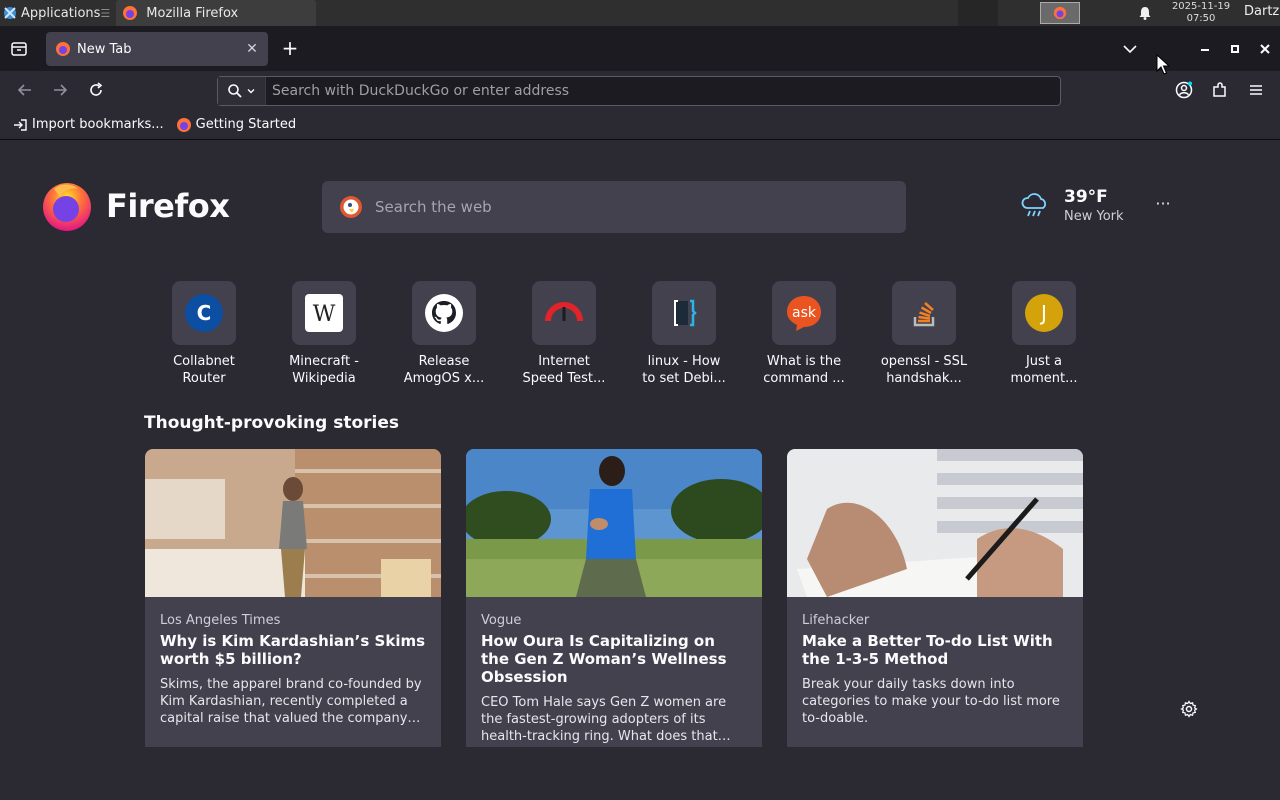 The height and width of the screenshot is (800, 1280). What do you see at coordinates (640, 125) in the screenshot?
I see `bookmarks-toolbar: Import bookmarks... Getting Started` at bounding box center [640, 125].